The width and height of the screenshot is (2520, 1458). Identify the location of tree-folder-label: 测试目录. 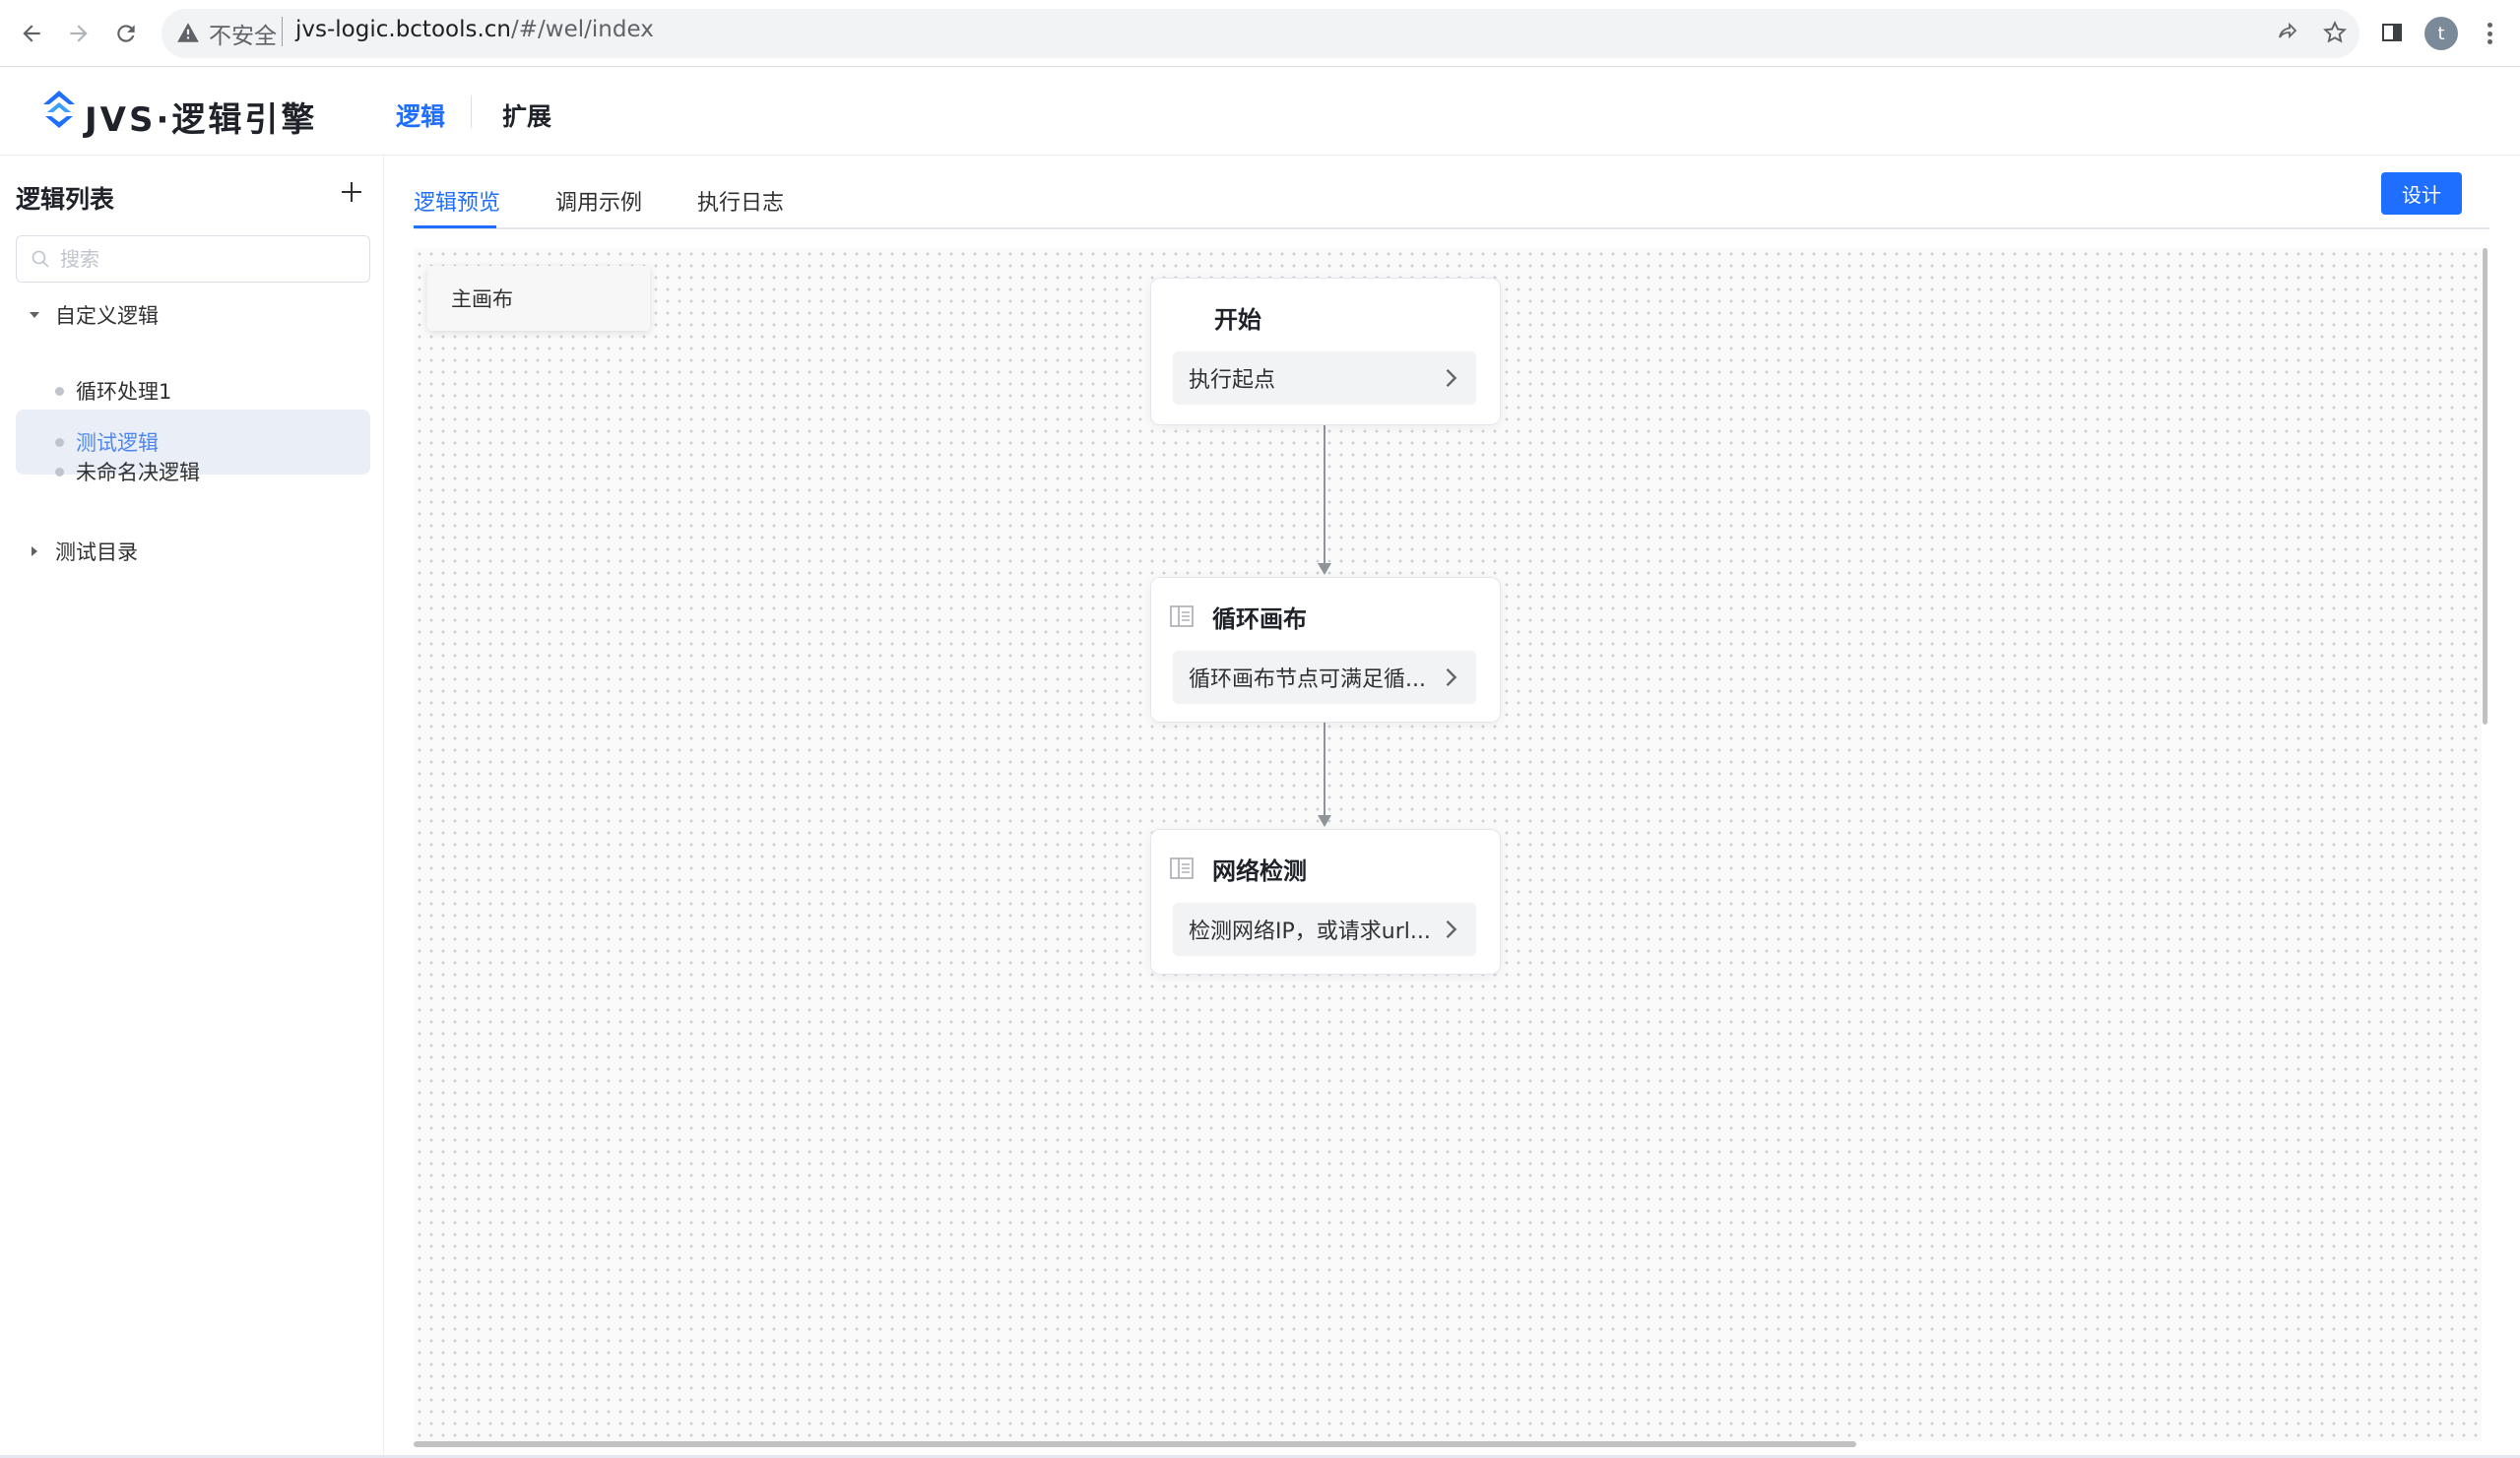
(96, 552).